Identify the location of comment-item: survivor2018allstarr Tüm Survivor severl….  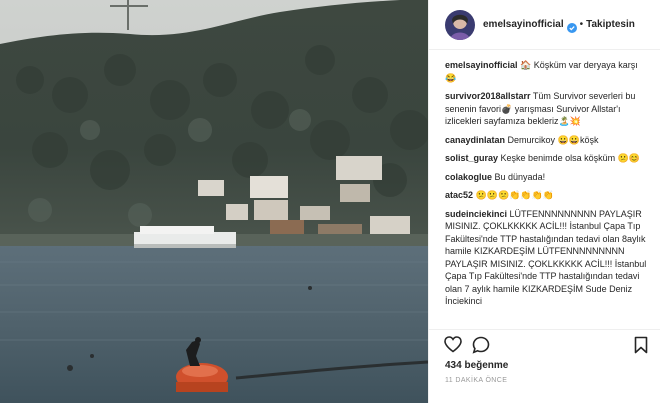
(548, 109).